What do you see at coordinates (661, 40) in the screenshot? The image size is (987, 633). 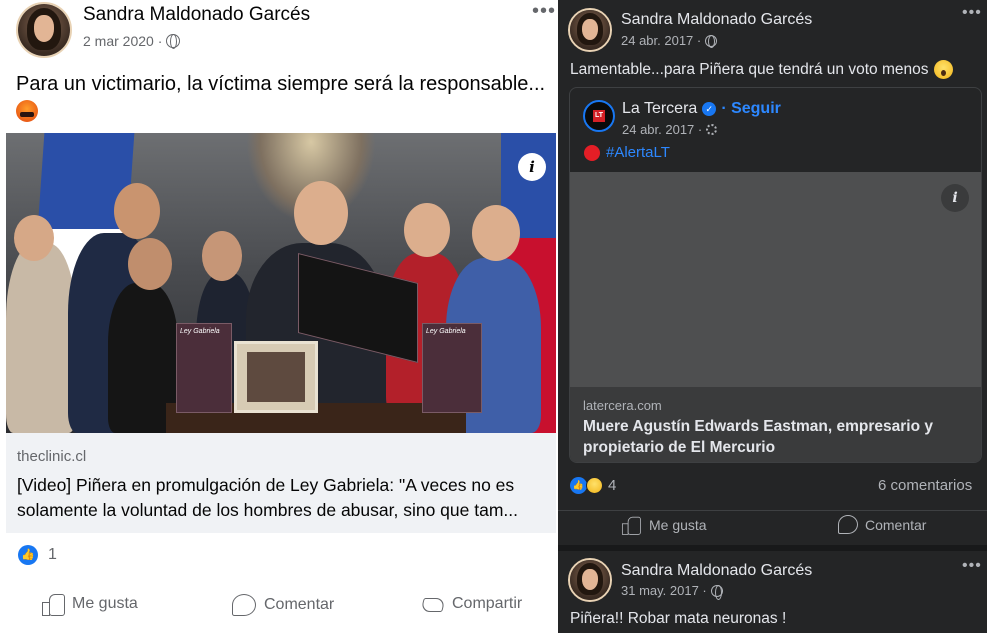 I see `post-date: 24 abr. 2017 ·` at bounding box center [661, 40].